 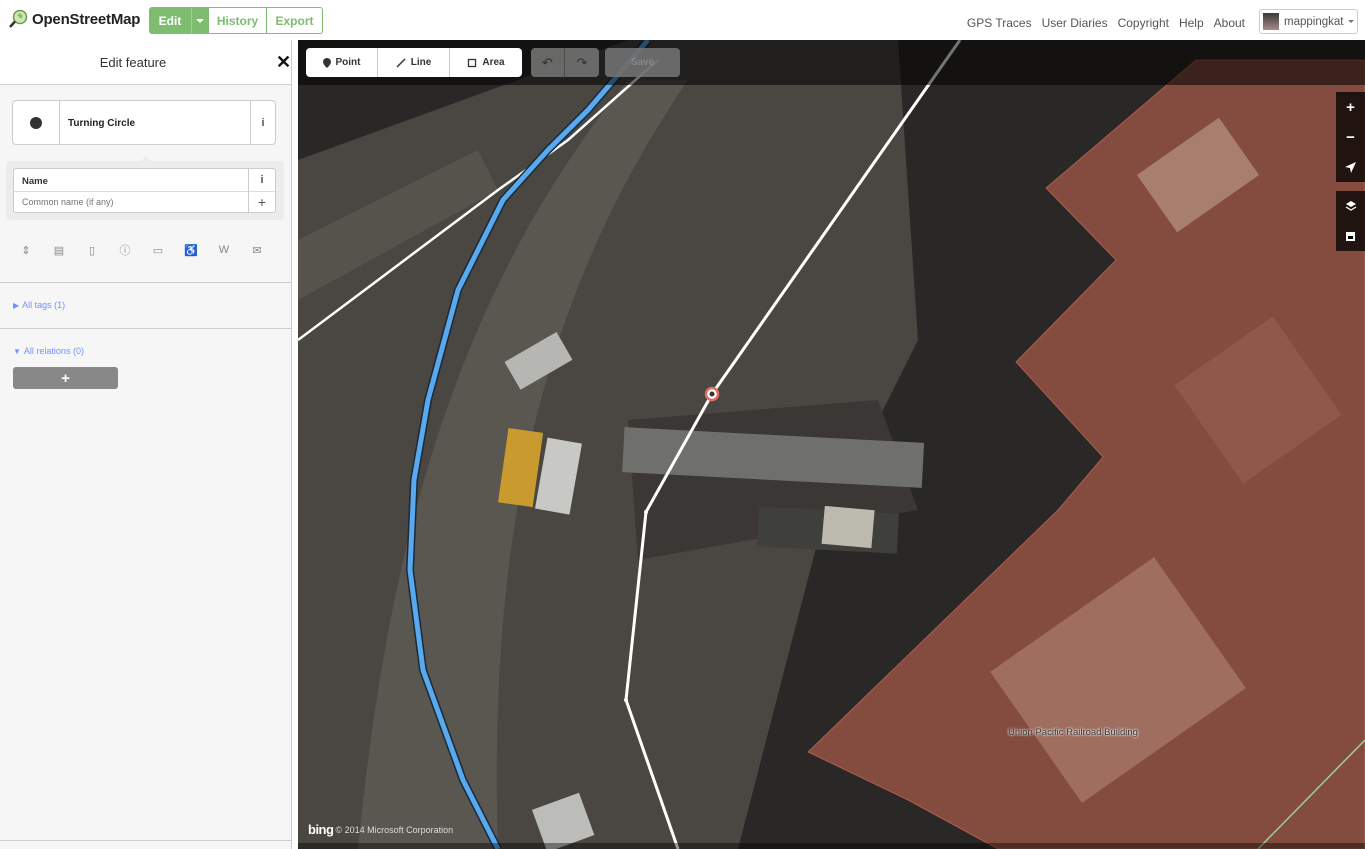 I want to click on footer-bar, so click(x=831, y=846).